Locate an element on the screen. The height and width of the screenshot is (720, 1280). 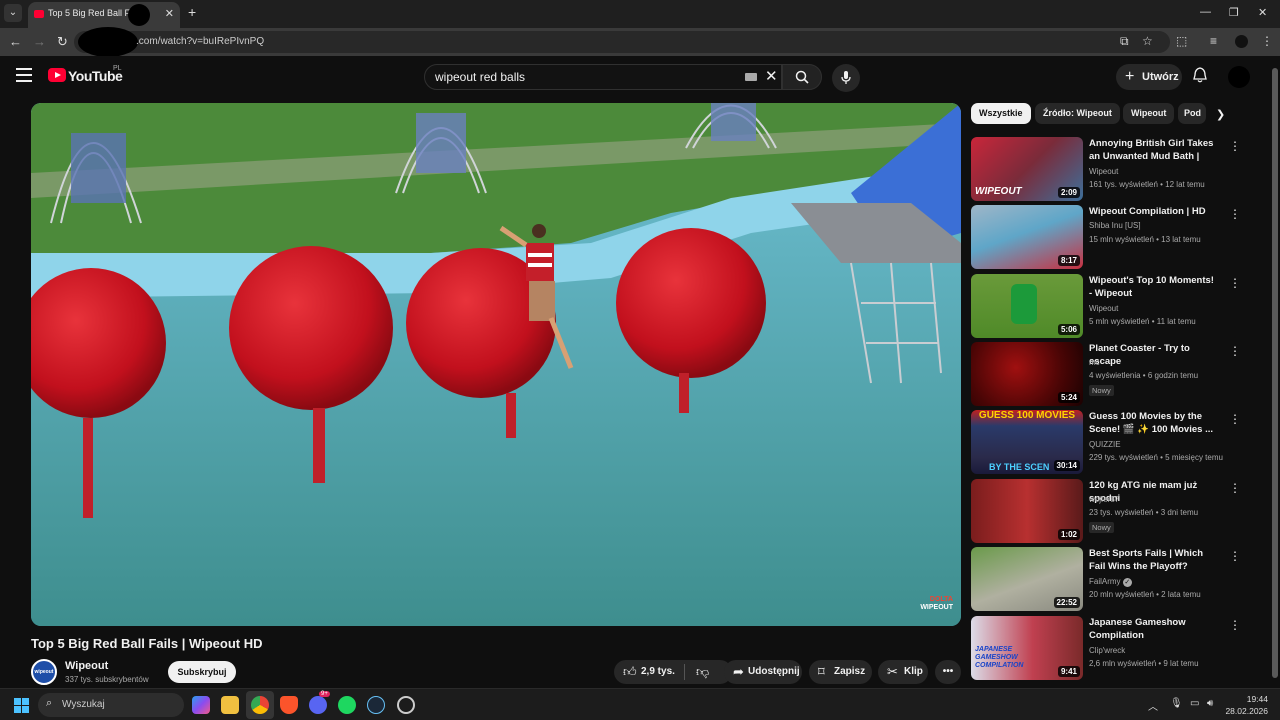
tab-close-icon: ✕ is located at coordinates (169, 13).